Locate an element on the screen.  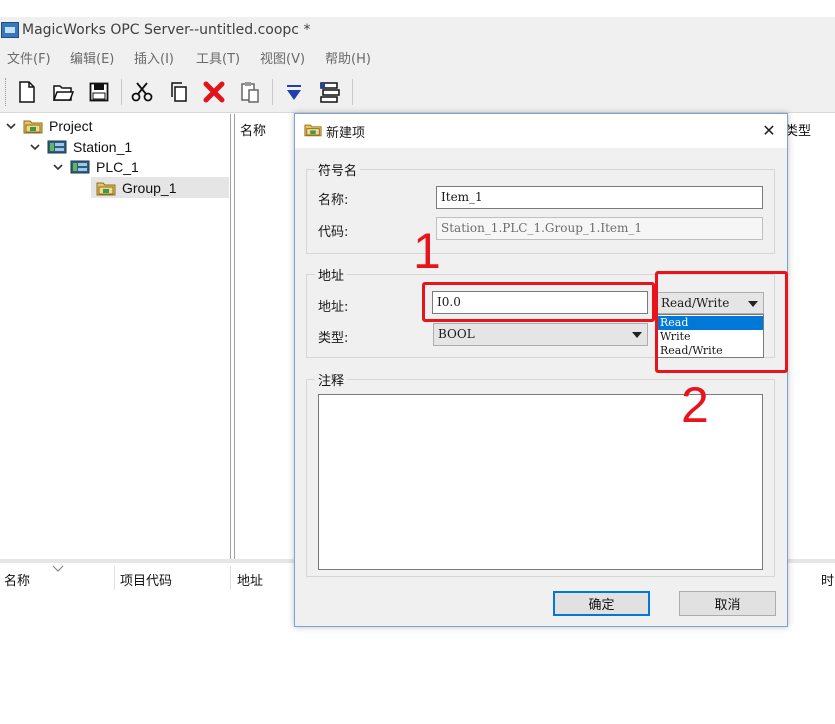
dropdown-arrow-icon is located at coordinates (637, 335).